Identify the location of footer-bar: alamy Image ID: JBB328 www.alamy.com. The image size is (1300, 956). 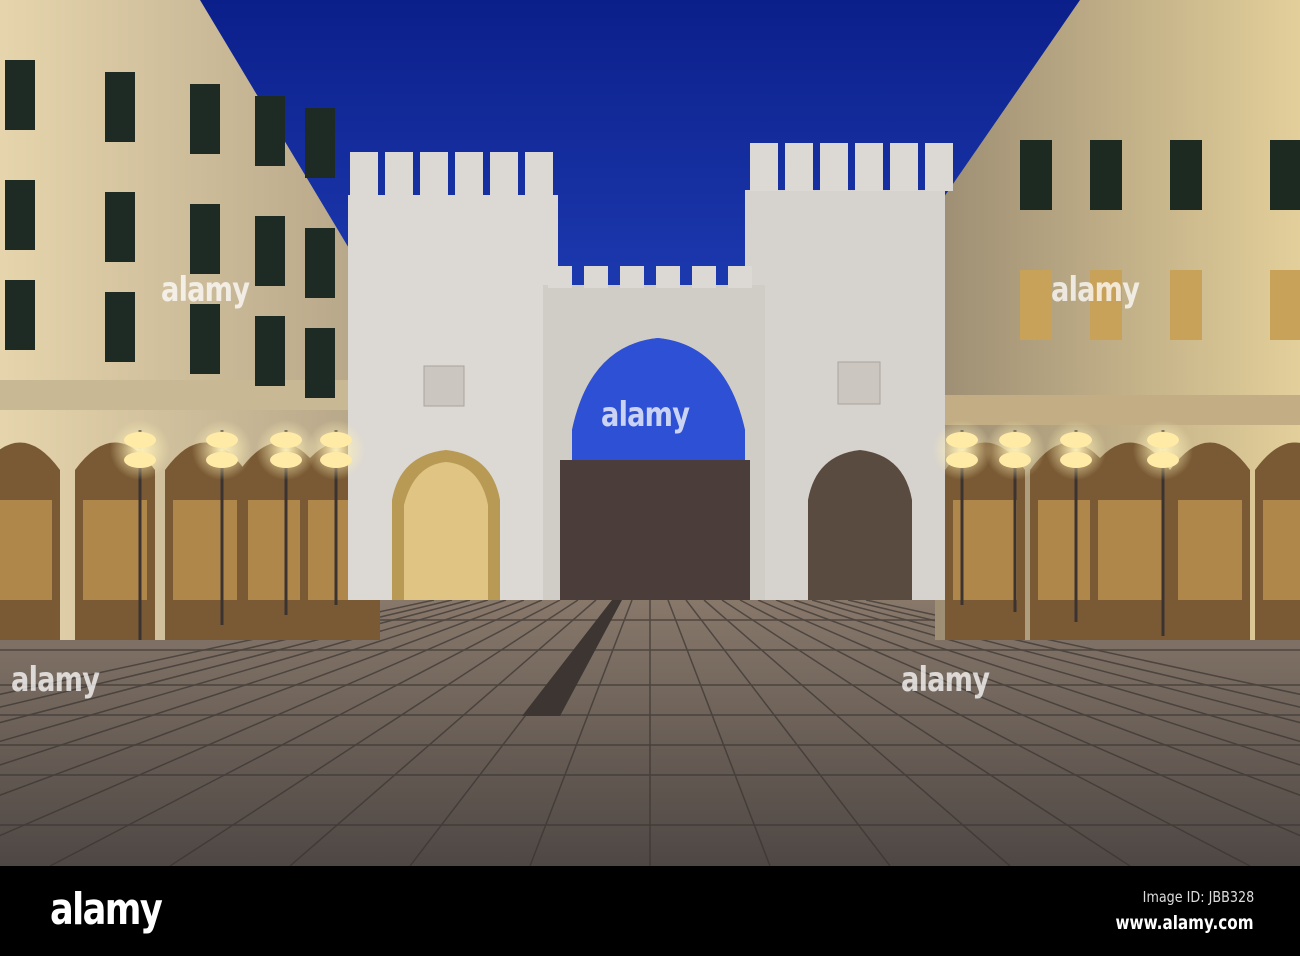
(650, 911).